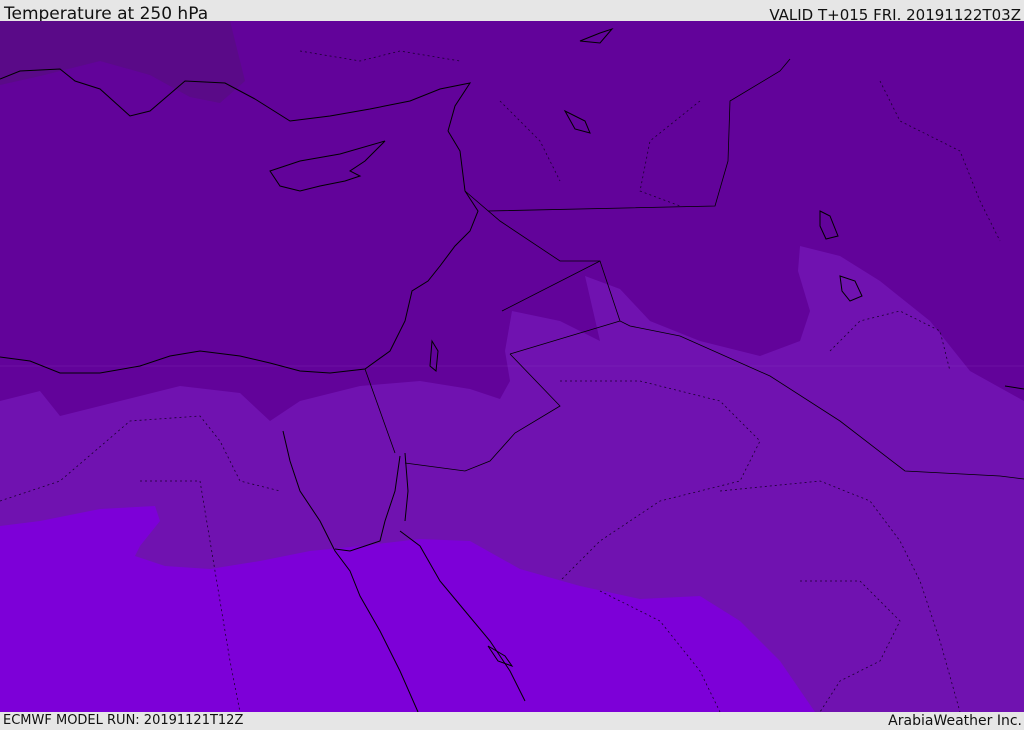  What do you see at coordinates (955, 721) in the screenshot?
I see `credit-label: ArabiaWeather Inc.` at bounding box center [955, 721].